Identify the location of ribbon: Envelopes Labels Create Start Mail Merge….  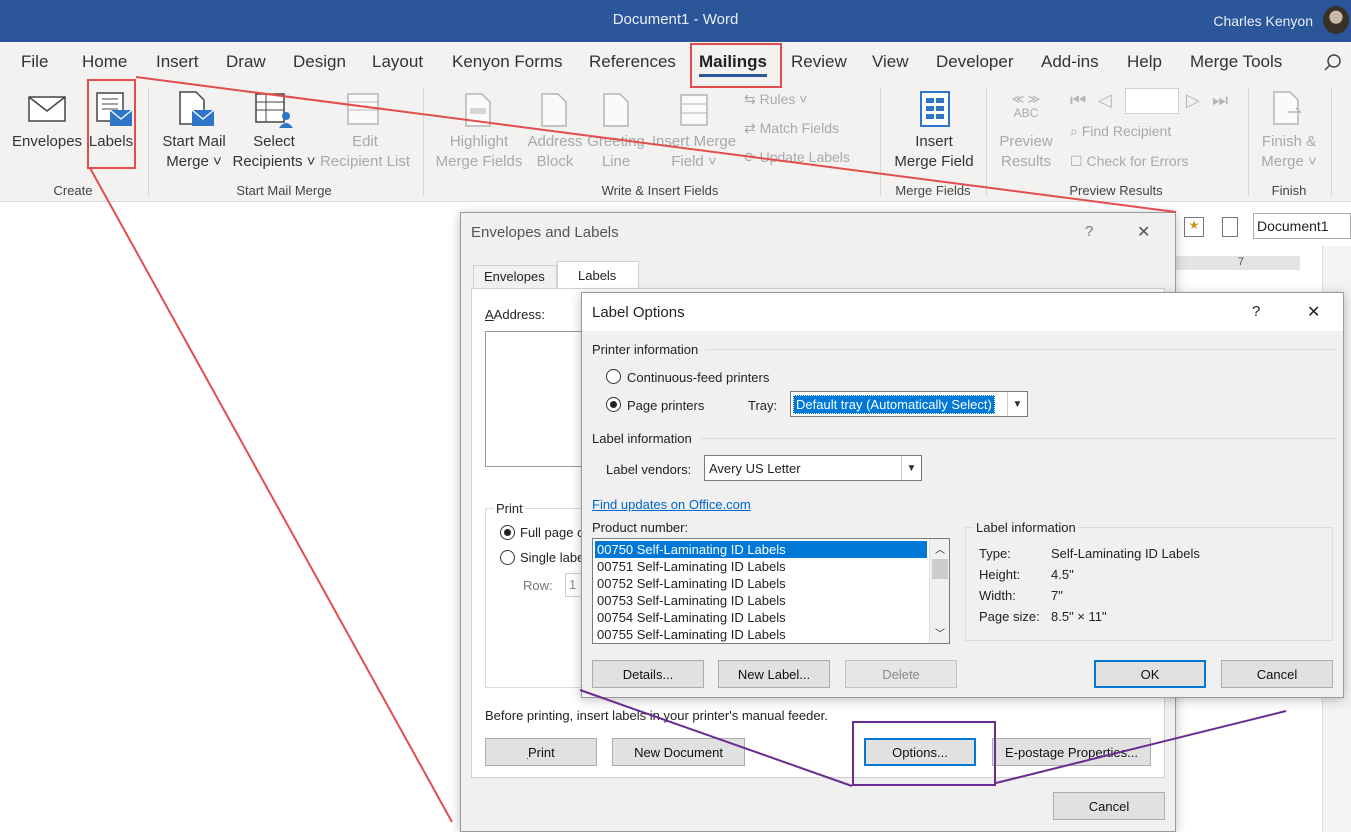
(675, 142).